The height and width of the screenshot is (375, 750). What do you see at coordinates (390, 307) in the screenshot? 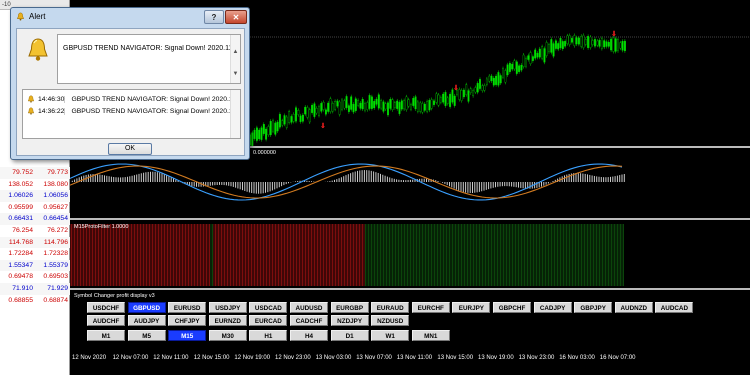
I see `symbol-button-euraud: EURAUD` at bounding box center [390, 307].